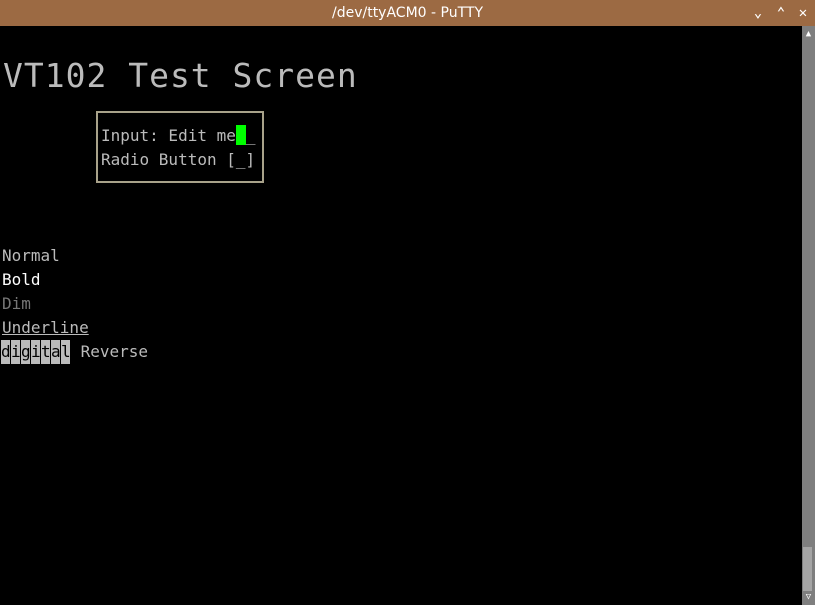 The image size is (815, 605). What do you see at coordinates (26, 352) in the screenshot?
I see `reverse-char: g` at bounding box center [26, 352].